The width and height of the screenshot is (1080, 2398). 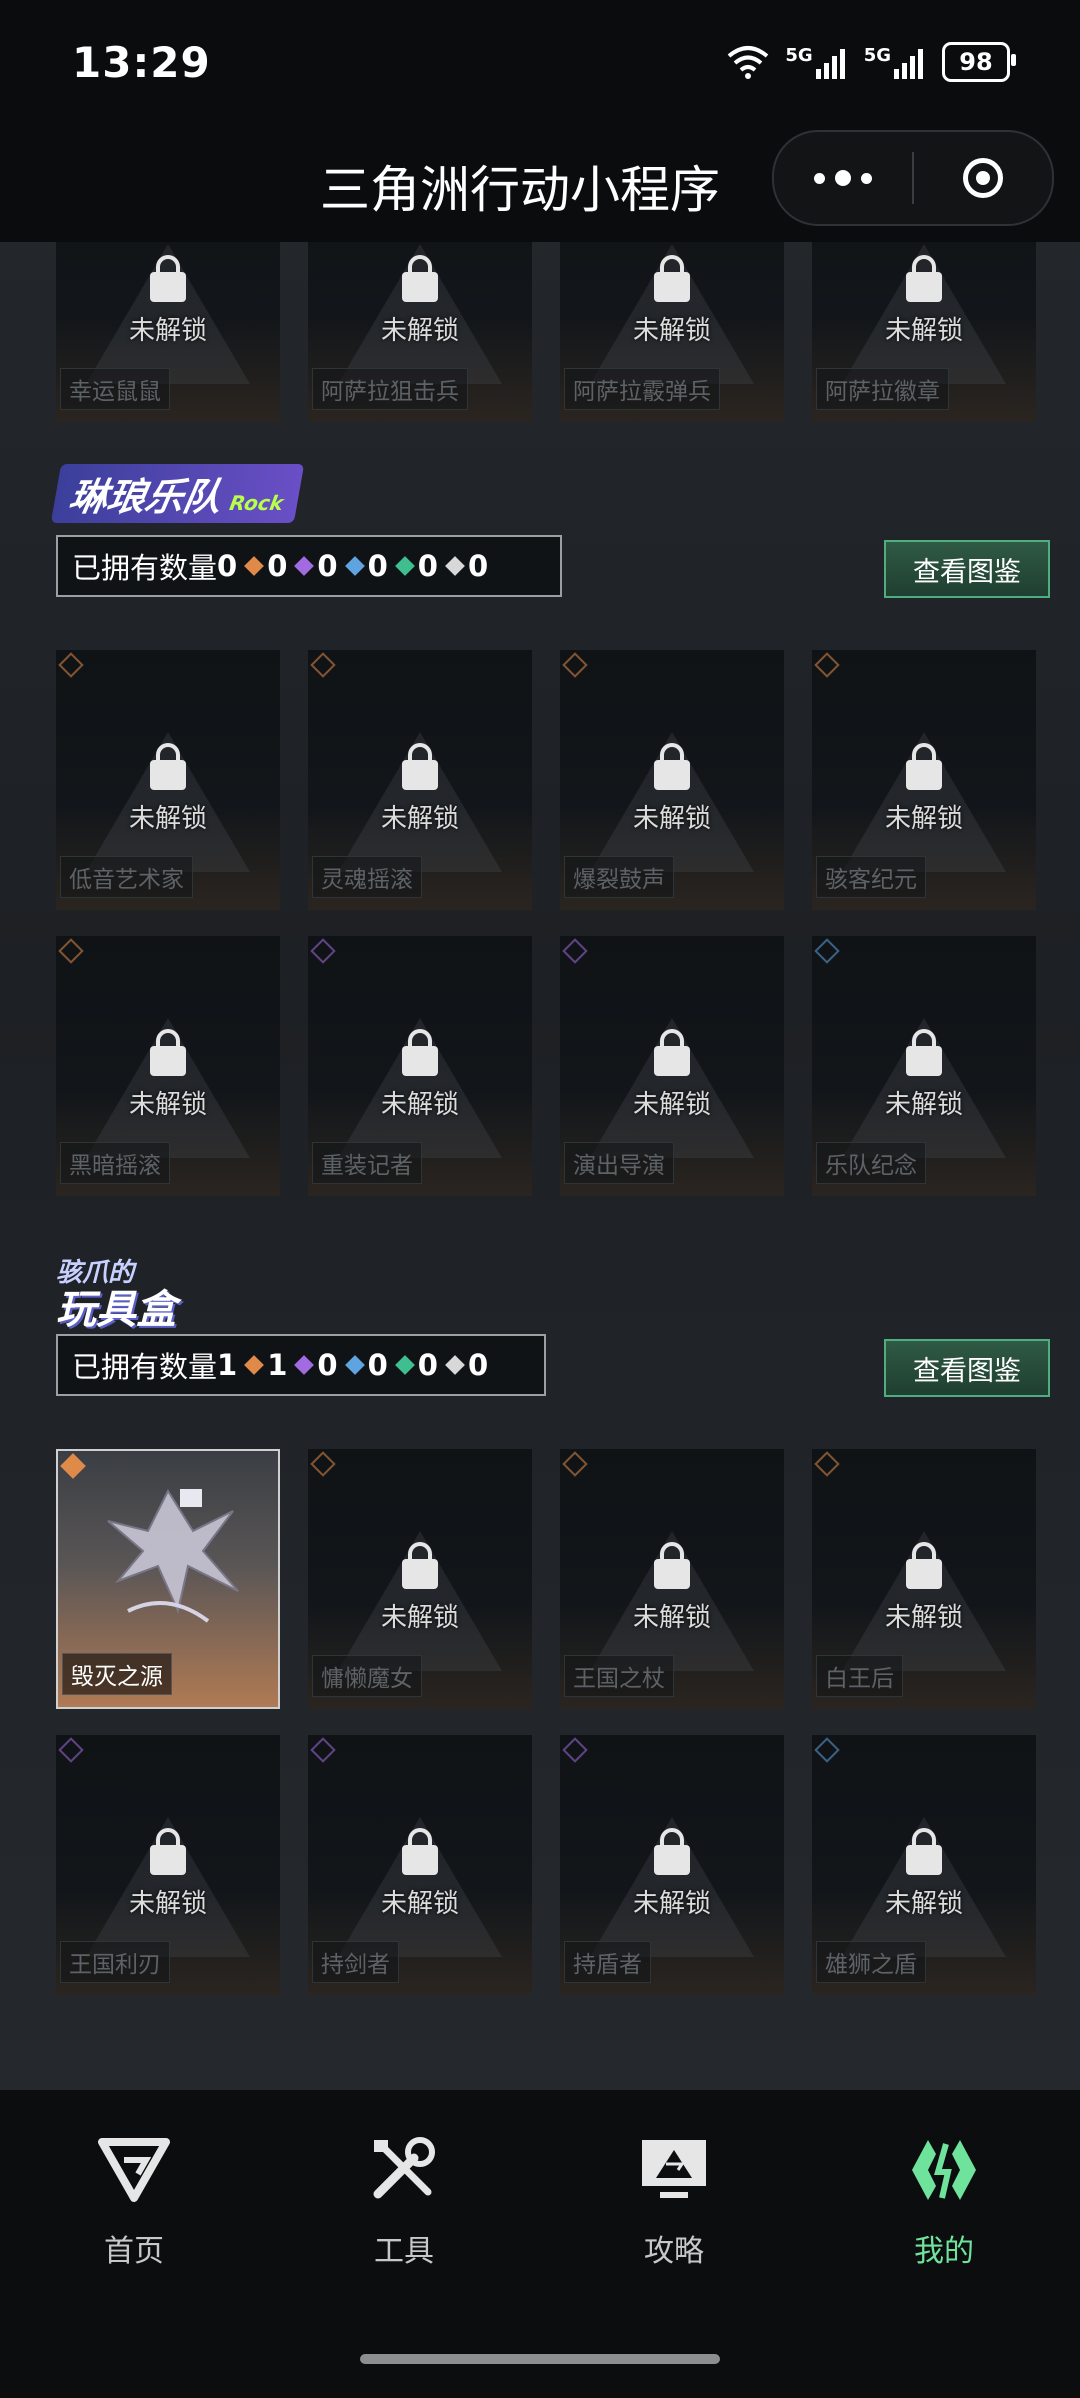 I want to click on home-indicator, so click(x=540, y=2359).